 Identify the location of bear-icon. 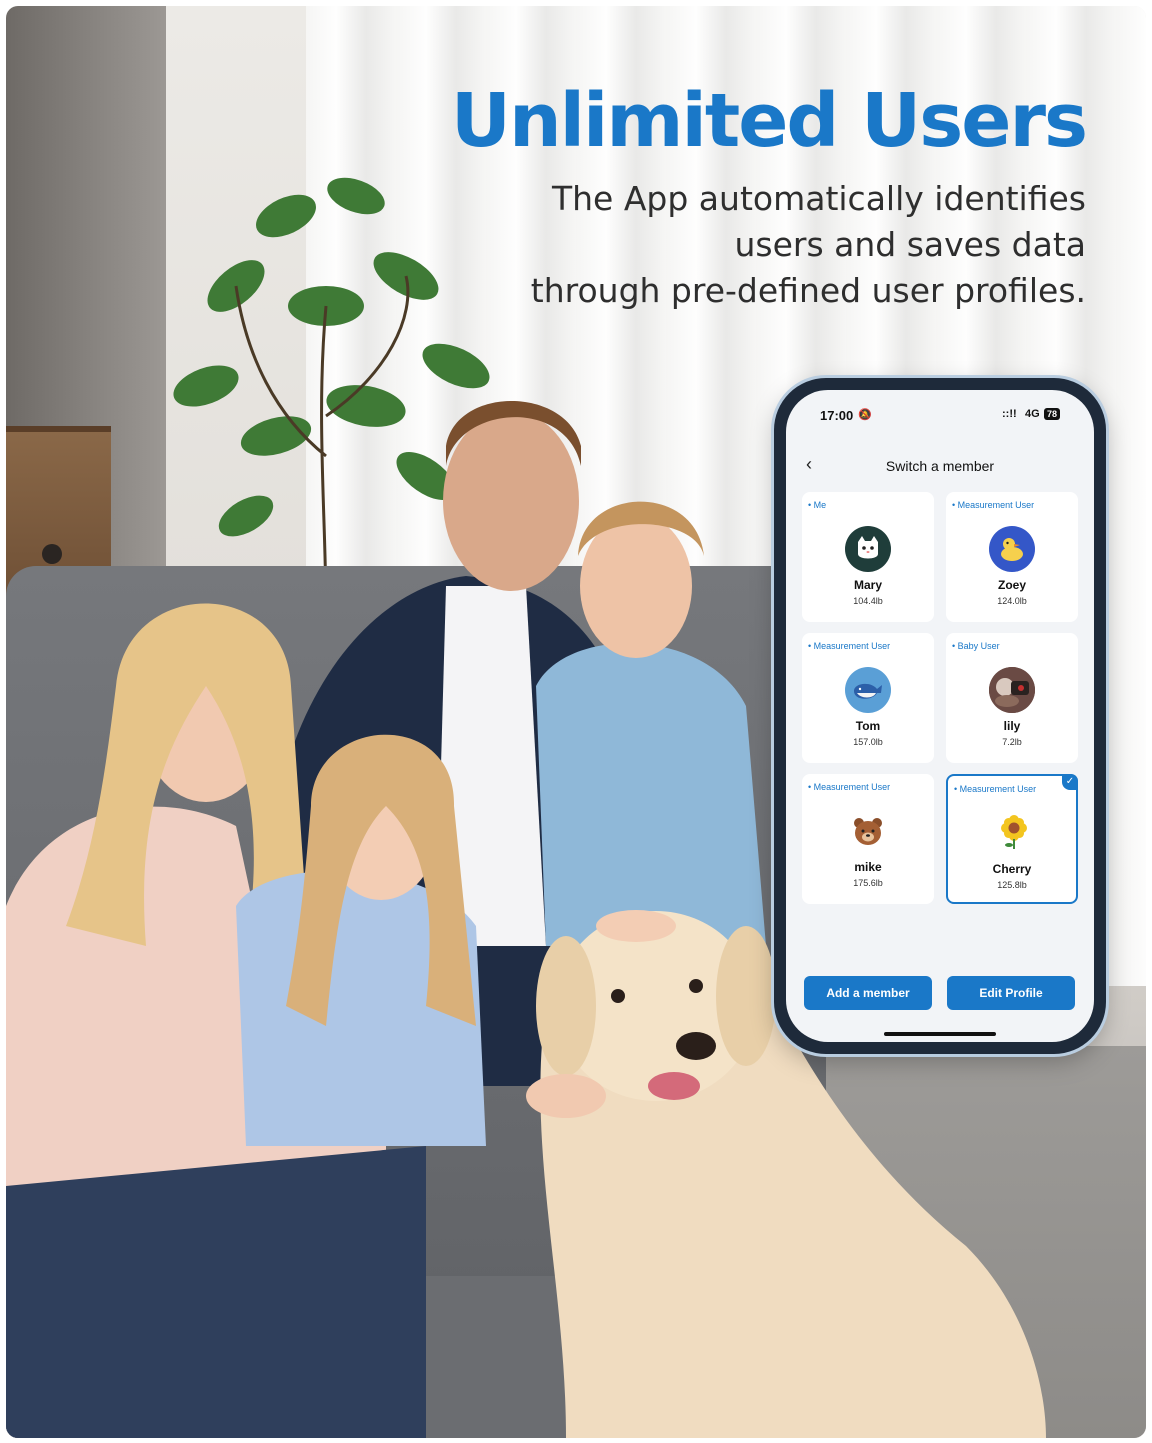
(868, 831).